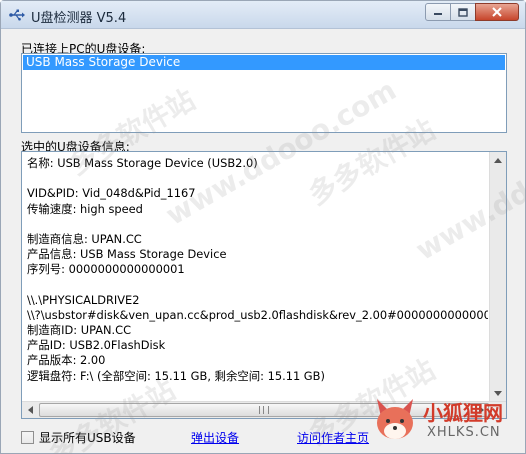 This screenshot has width=526, height=454. What do you see at coordinates (79, 18) in the screenshot?
I see `window-title: U盘检测器 V5.4` at bounding box center [79, 18].